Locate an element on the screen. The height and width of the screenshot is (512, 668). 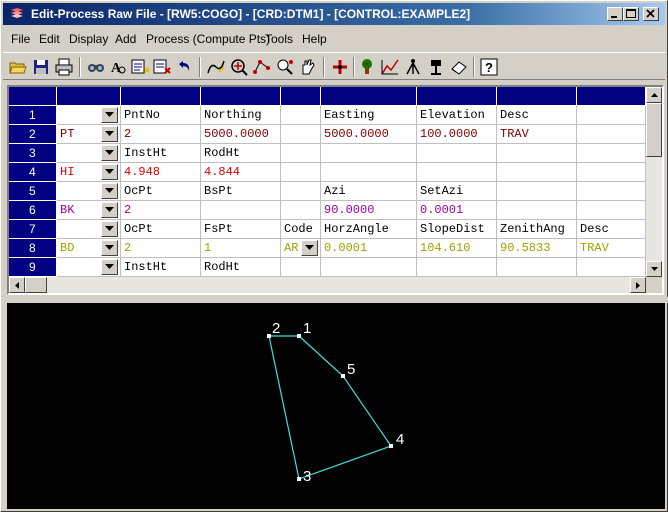
cell-c5 is located at coordinates (457, 172).